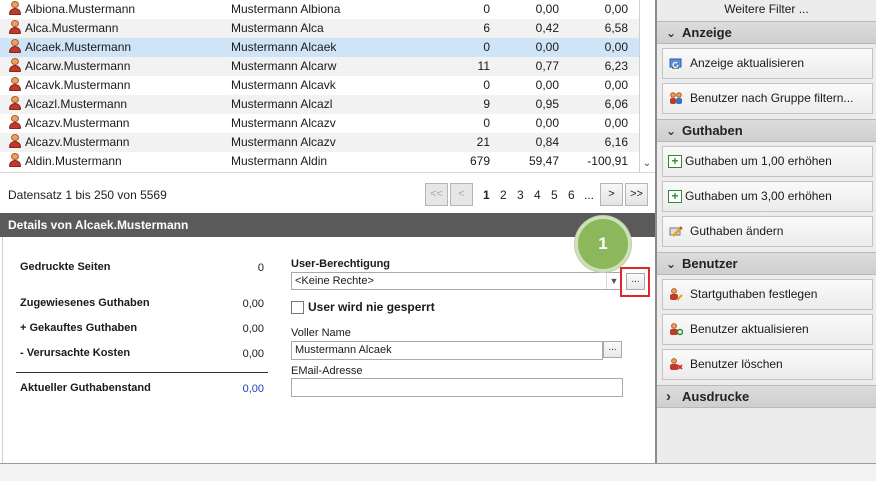 This screenshot has height=481, width=876. What do you see at coordinates (547, 104) in the screenshot?
I see `credit-cell-text: 0,95` at bounding box center [547, 104].